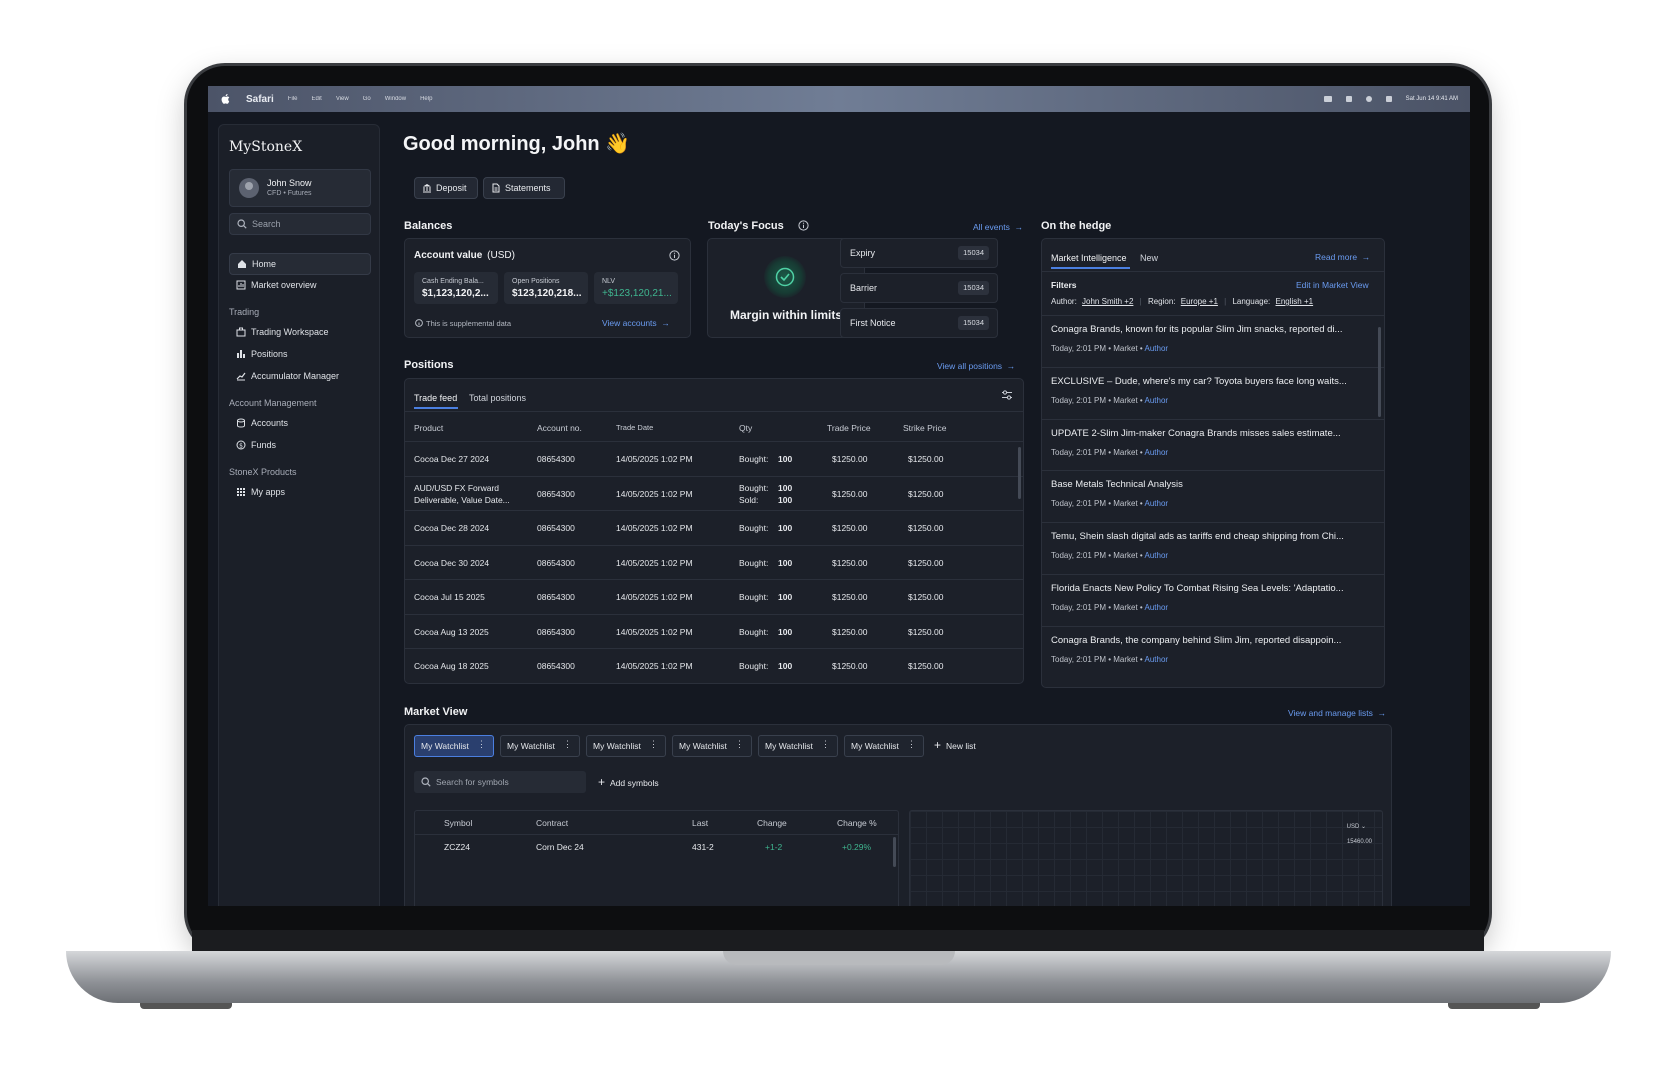 The height and width of the screenshot is (1074, 1673). Describe the element at coordinates (299, 376) in the screenshot. I see `sidebar-item-accumulator-manager: Accumulator Manager` at that location.